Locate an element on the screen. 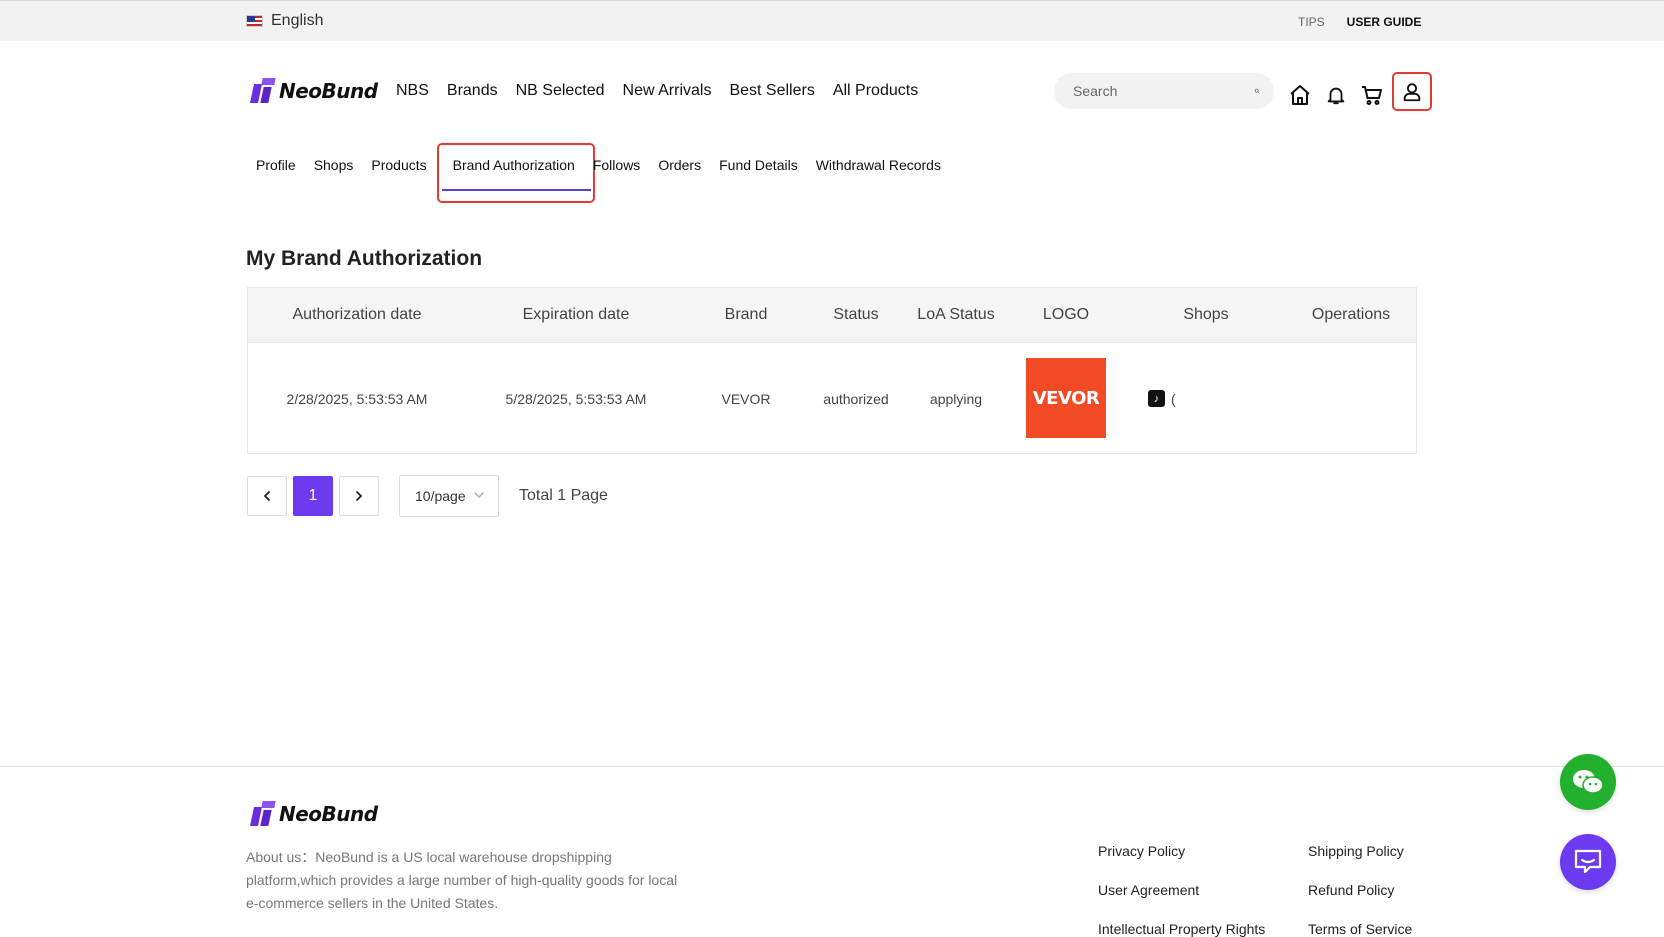 This screenshot has height=937, width=1664. cell-brand: VEVOR is located at coordinates (746, 399).